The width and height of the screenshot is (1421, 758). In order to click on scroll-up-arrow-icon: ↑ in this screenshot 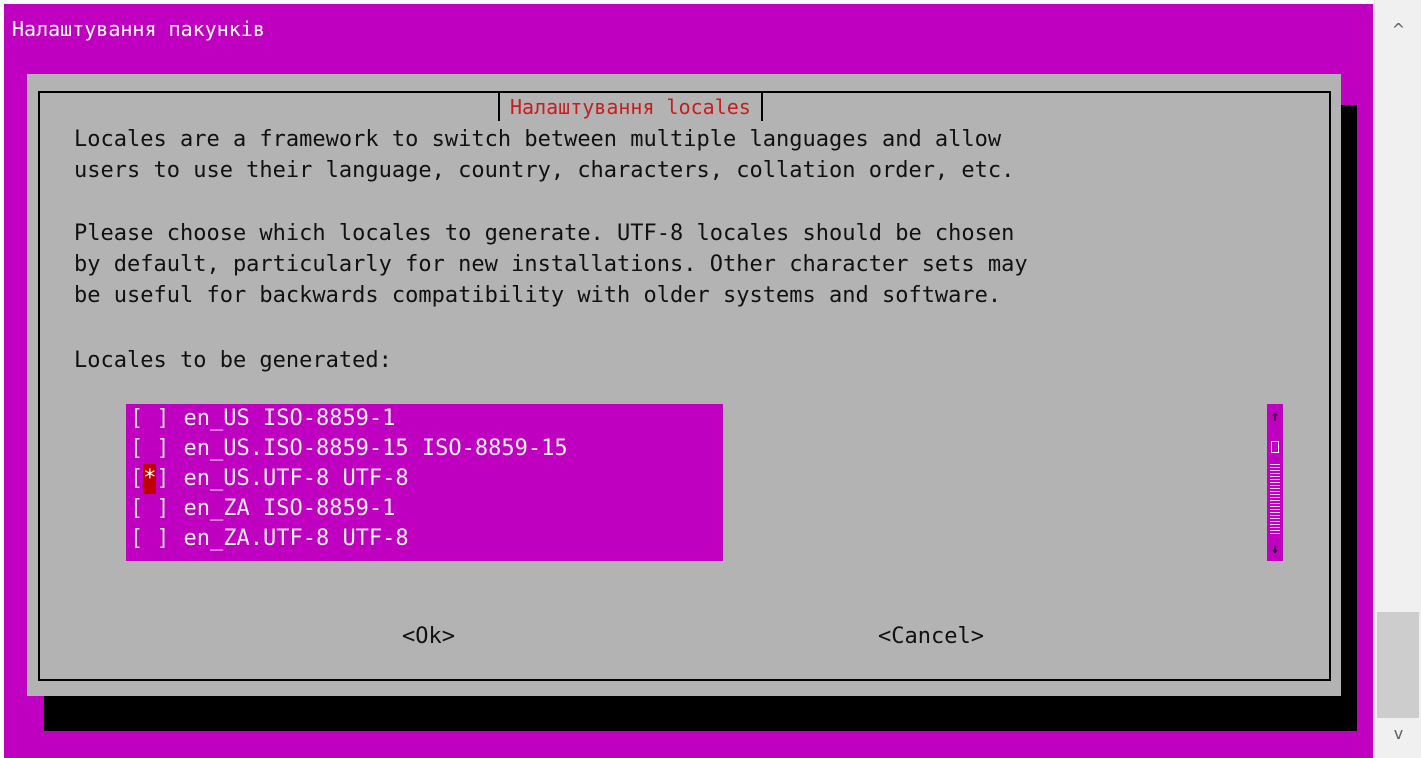, I will do `click(1275, 416)`.